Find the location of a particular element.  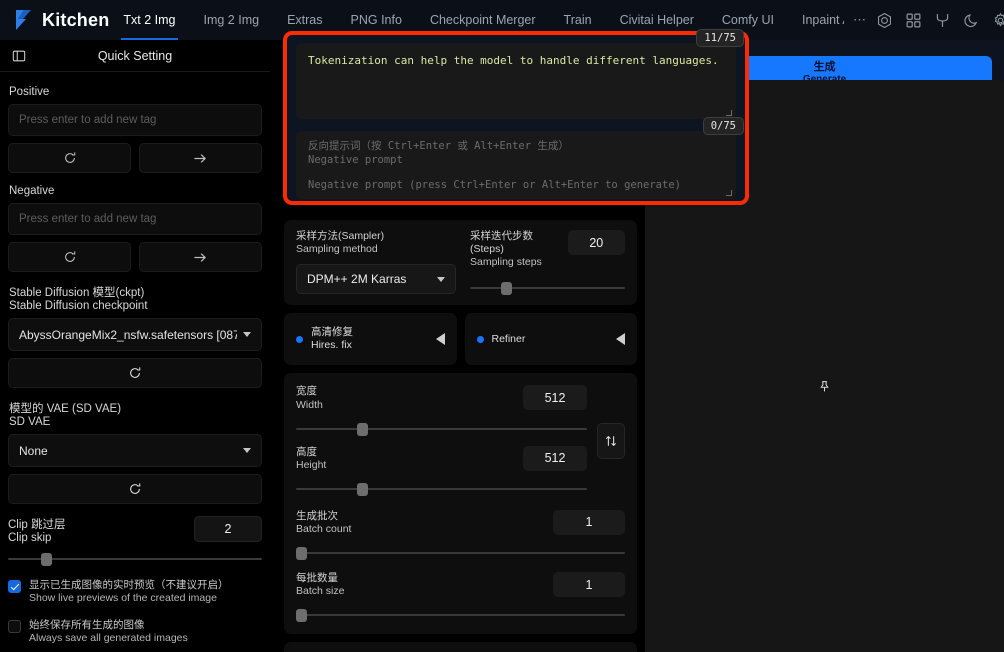

batch-count-label: 生成批次 Batch count is located at coordinates (323, 523).